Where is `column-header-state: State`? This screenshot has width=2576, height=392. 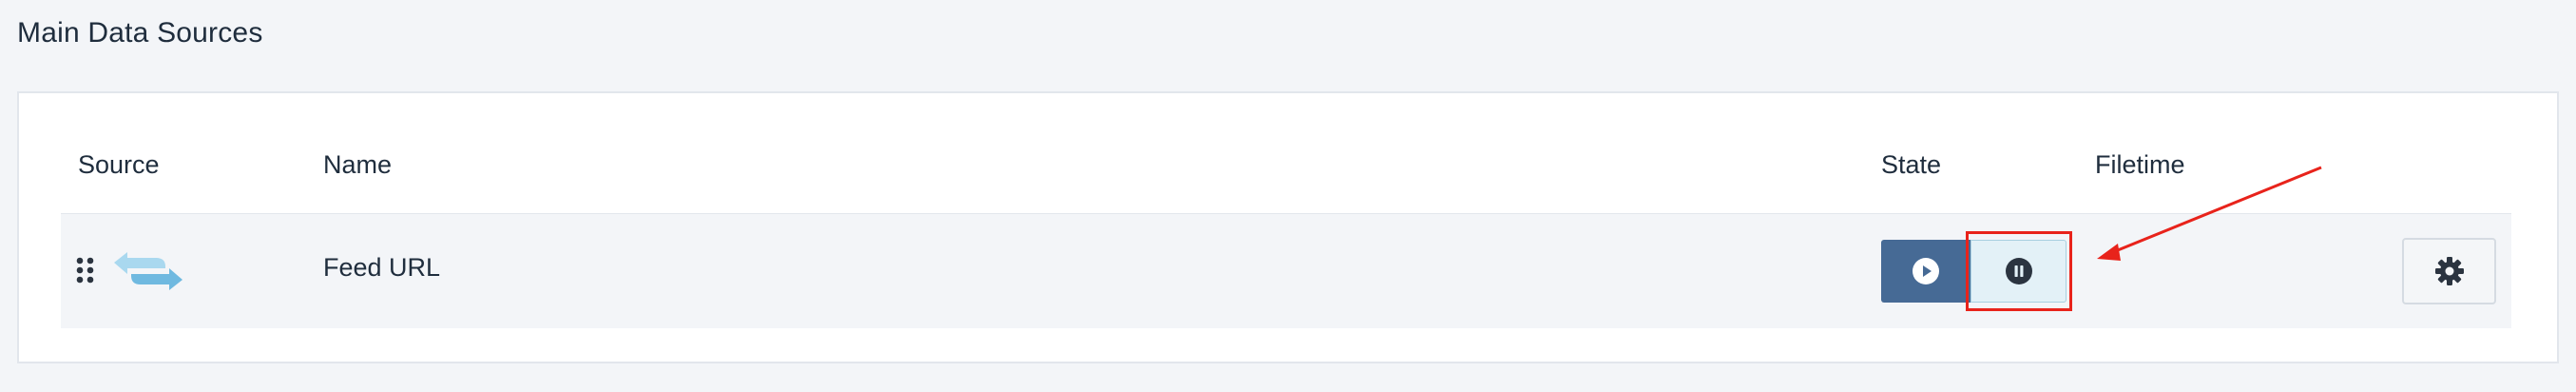 column-header-state: State is located at coordinates (1911, 164).